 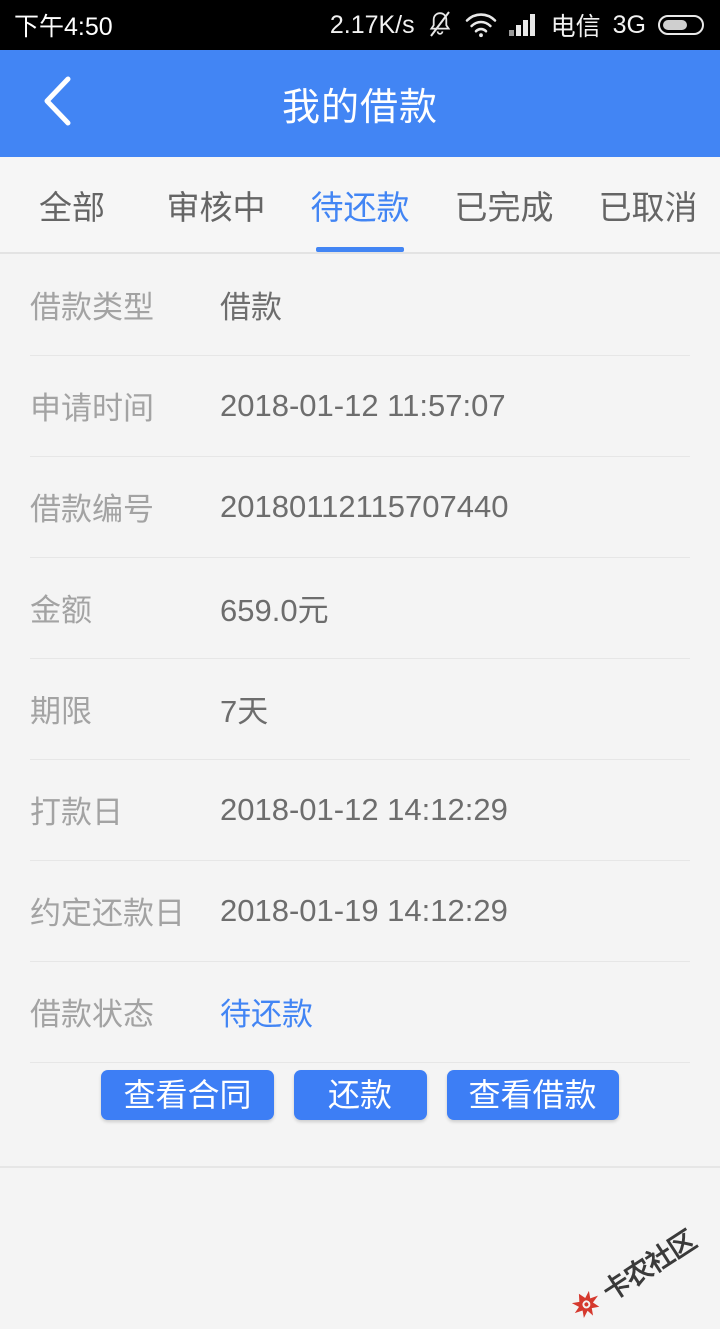 What do you see at coordinates (682, 25) in the screenshot?
I see `battery-icon` at bounding box center [682, 25].